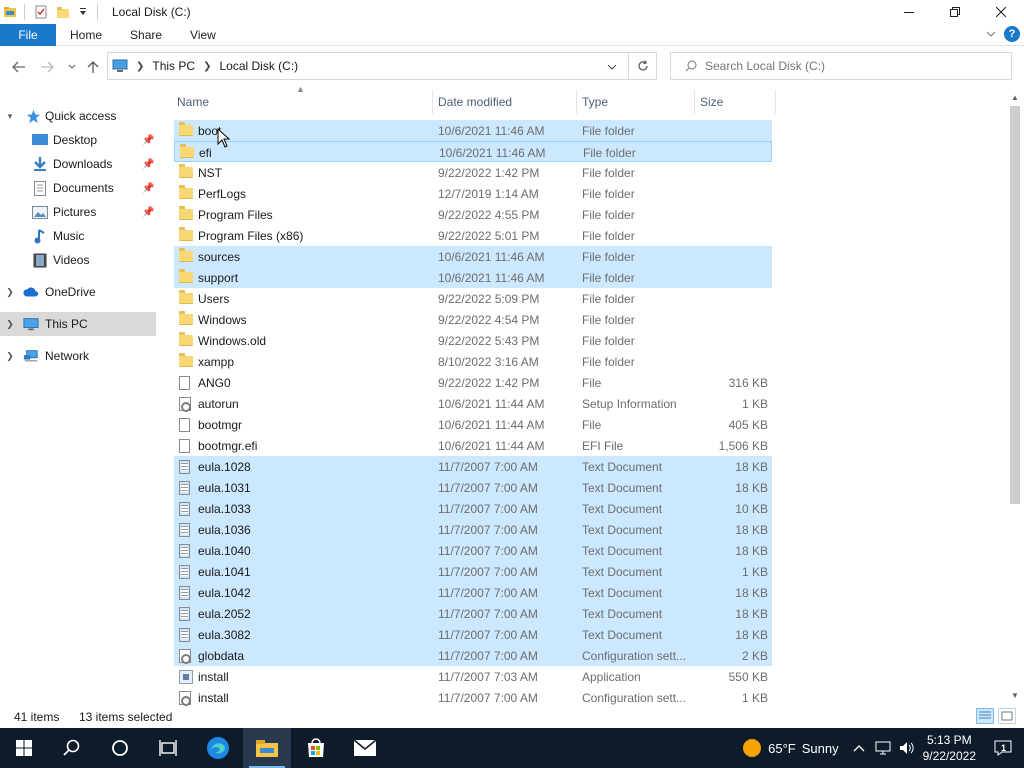 The image size is (1024, 768). Describe the element at coordinates (86, 35) in the screenshot. I see `tab-home: Home` at that location.